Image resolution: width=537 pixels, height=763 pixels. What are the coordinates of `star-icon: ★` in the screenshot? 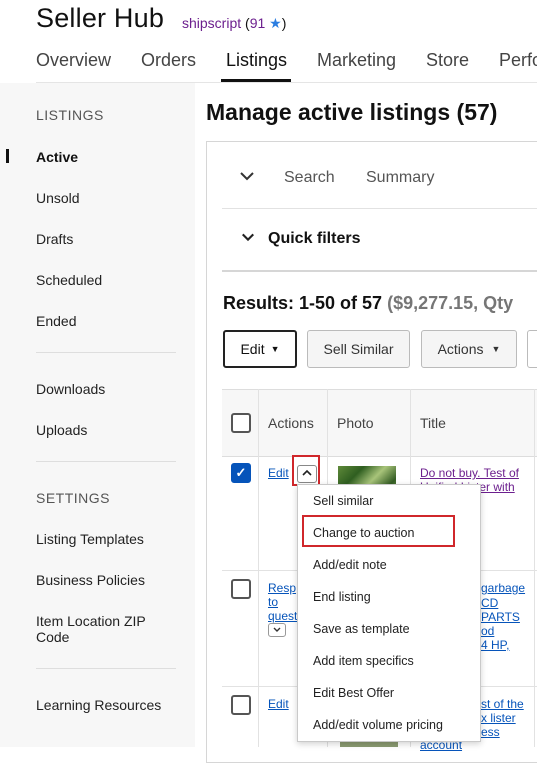 It's located at (275, 23).